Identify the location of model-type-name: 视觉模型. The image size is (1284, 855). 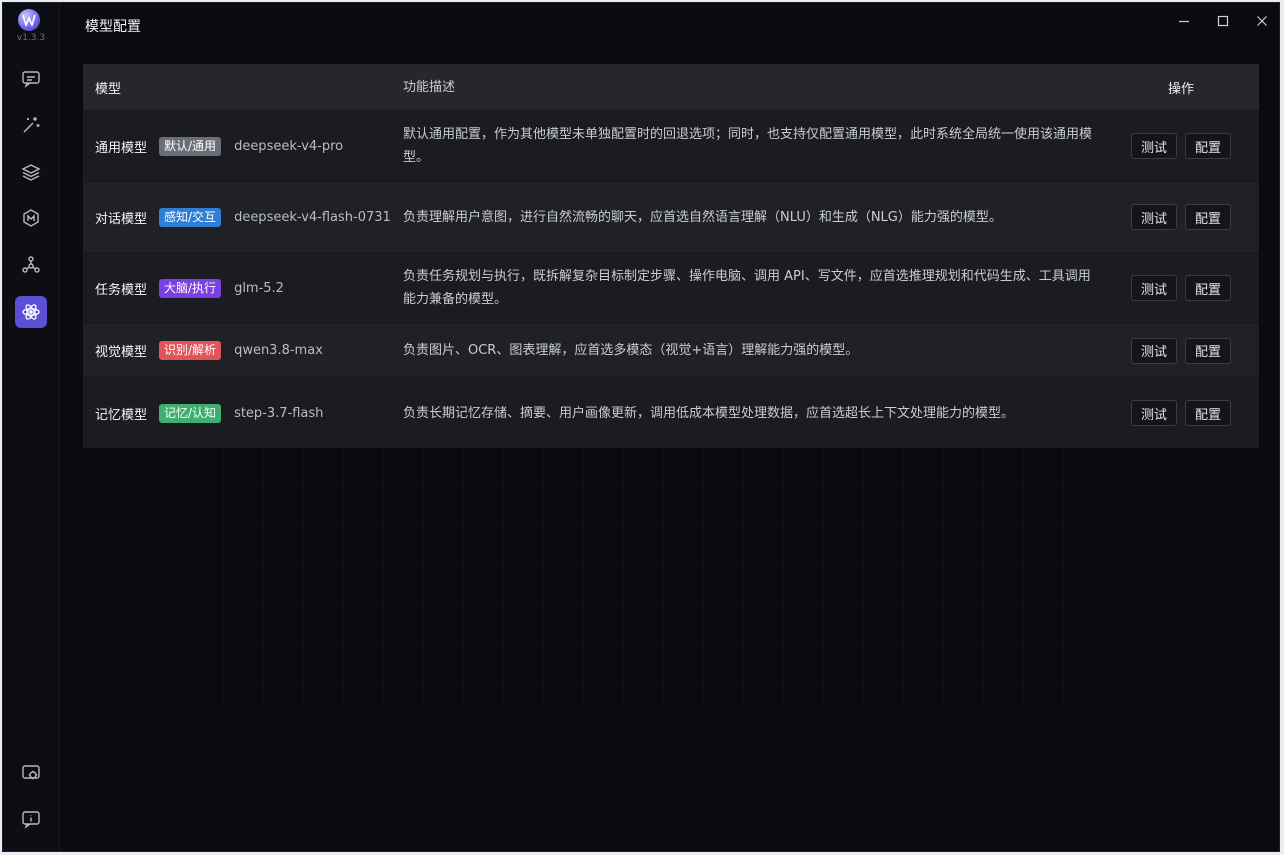
(121, 352).